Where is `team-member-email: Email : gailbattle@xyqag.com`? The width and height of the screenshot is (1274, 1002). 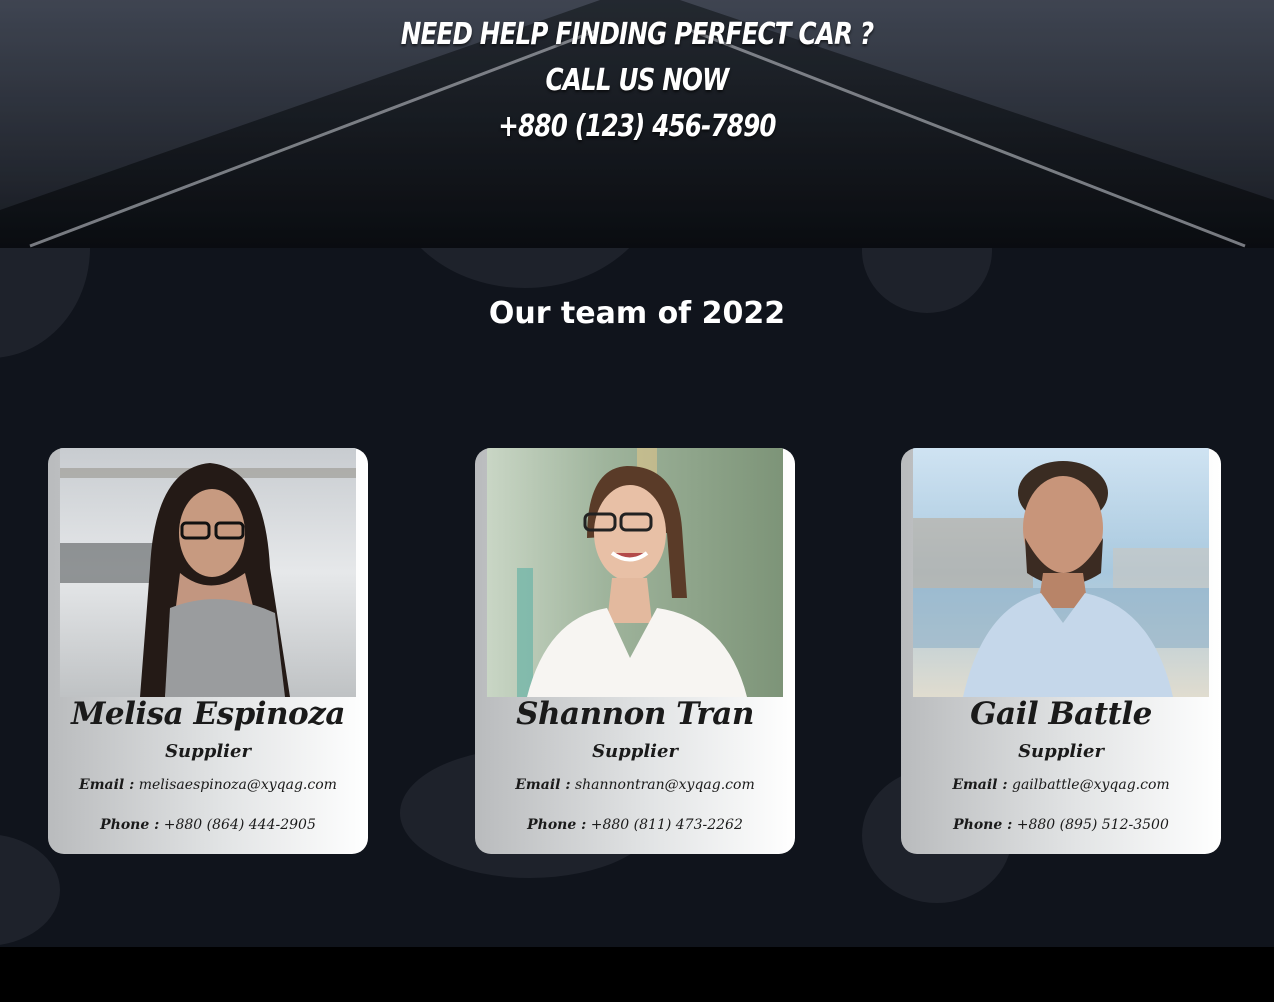 team-member-email: Email : gailbattle@xyqag.com is located at coordinates (1061, 785).